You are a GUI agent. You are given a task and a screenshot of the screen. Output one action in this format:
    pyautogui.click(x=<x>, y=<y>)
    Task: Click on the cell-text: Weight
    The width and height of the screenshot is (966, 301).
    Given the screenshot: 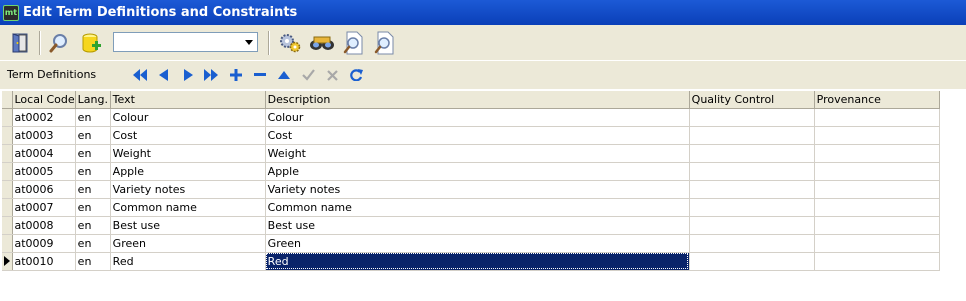 What is the action you would take?
    pyautogui.click(x=188, y=153)
    